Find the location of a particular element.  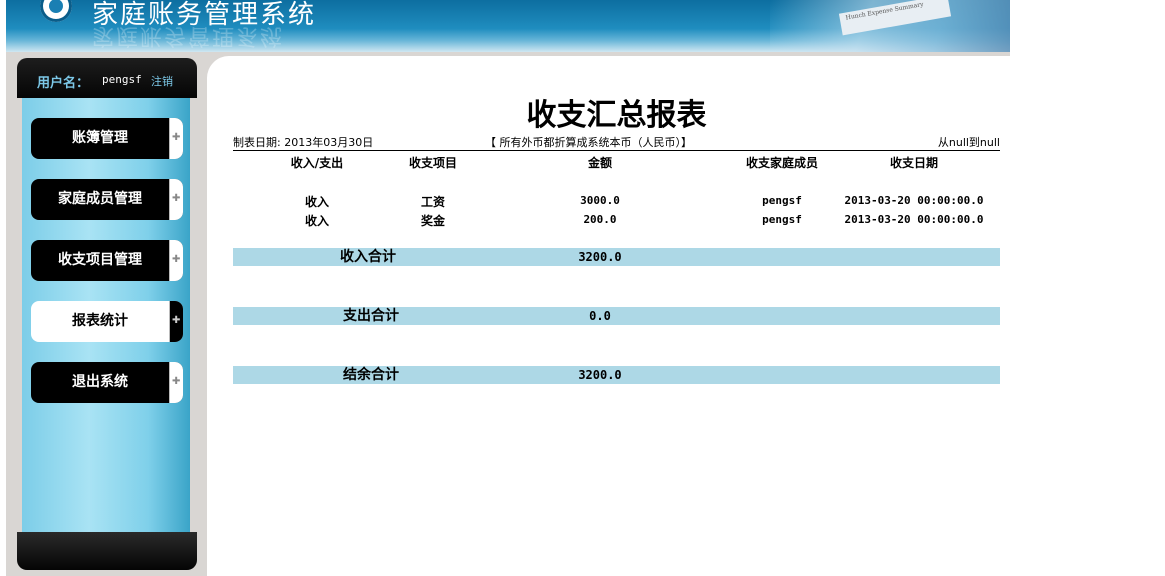

total-row-income: 收入合计 3200.0 is located at coordinates (616, 257).